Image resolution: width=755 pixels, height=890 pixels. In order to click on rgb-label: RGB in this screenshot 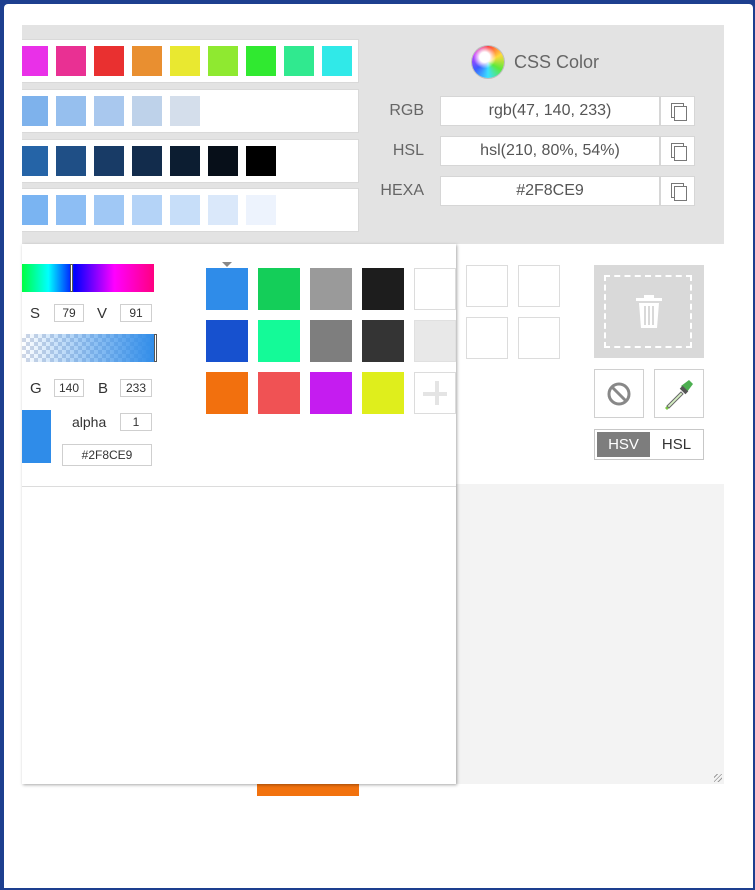, I will do `click(406, 110)`.